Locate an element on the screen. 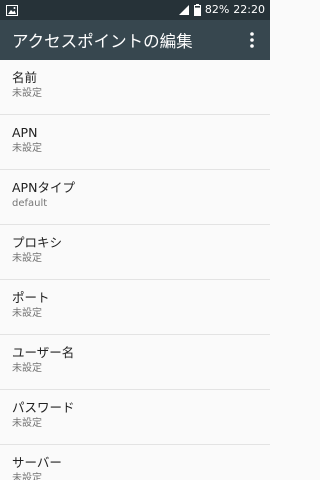  status-time: 22:20 is located at coordinates (249, 9).